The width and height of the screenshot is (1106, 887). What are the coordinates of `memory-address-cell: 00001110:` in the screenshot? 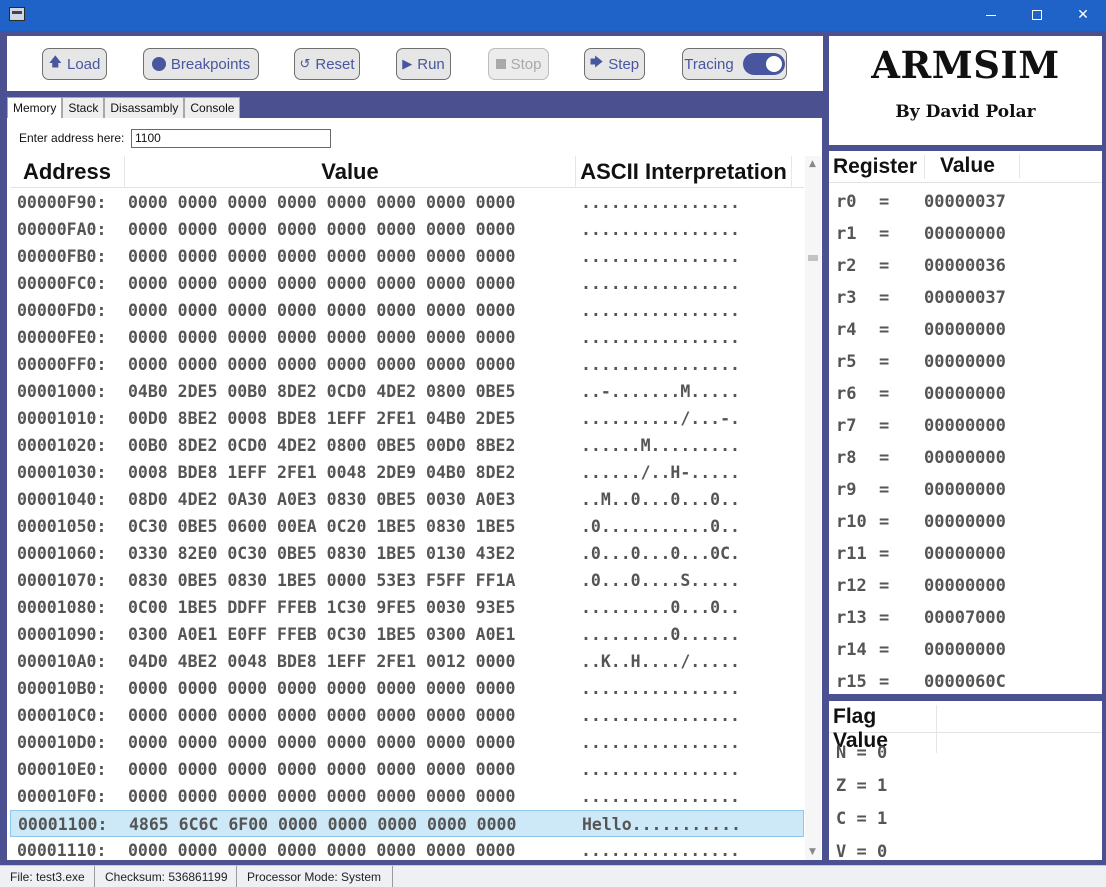 It's located at (62, 850).